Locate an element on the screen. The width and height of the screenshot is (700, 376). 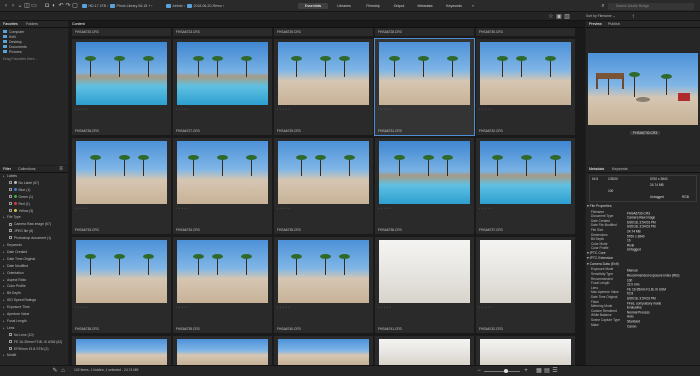
filter-section-header: ▸ Date Modified is located at coordinates (15, 266).